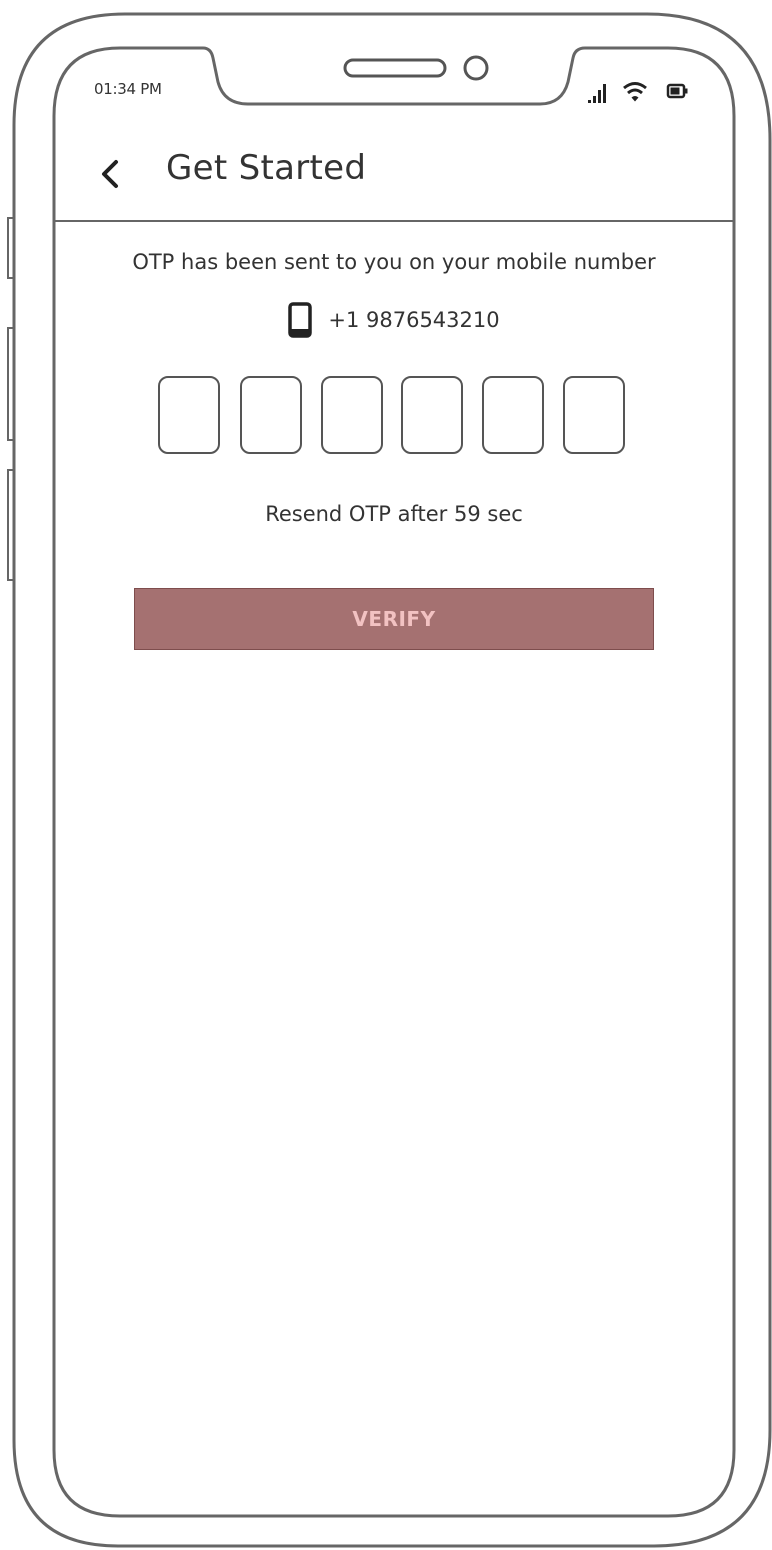 The width and height of the screenshot is (772, 1550). Describe the element at coordinates (677, 91) in the screenshot. I see `battery-icon` at that location.